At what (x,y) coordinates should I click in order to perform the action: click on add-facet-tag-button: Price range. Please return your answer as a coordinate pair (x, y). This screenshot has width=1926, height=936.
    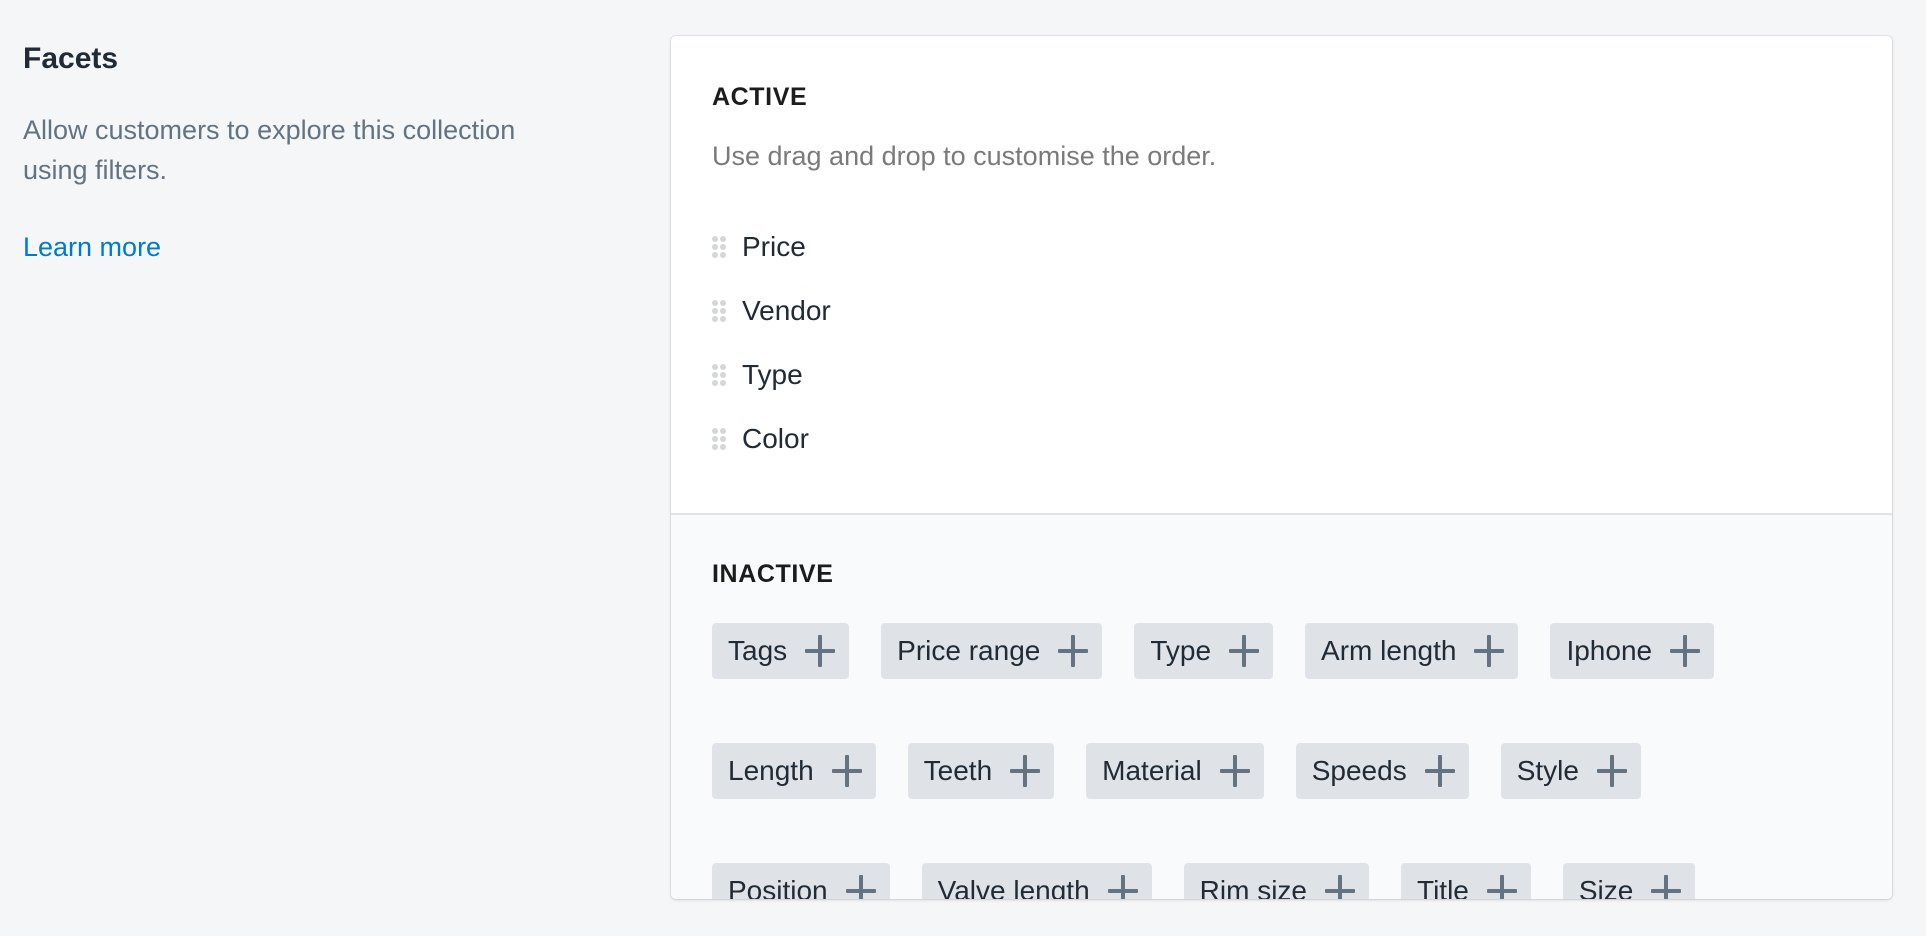
    Looking at the image, I should click on (992, 651).